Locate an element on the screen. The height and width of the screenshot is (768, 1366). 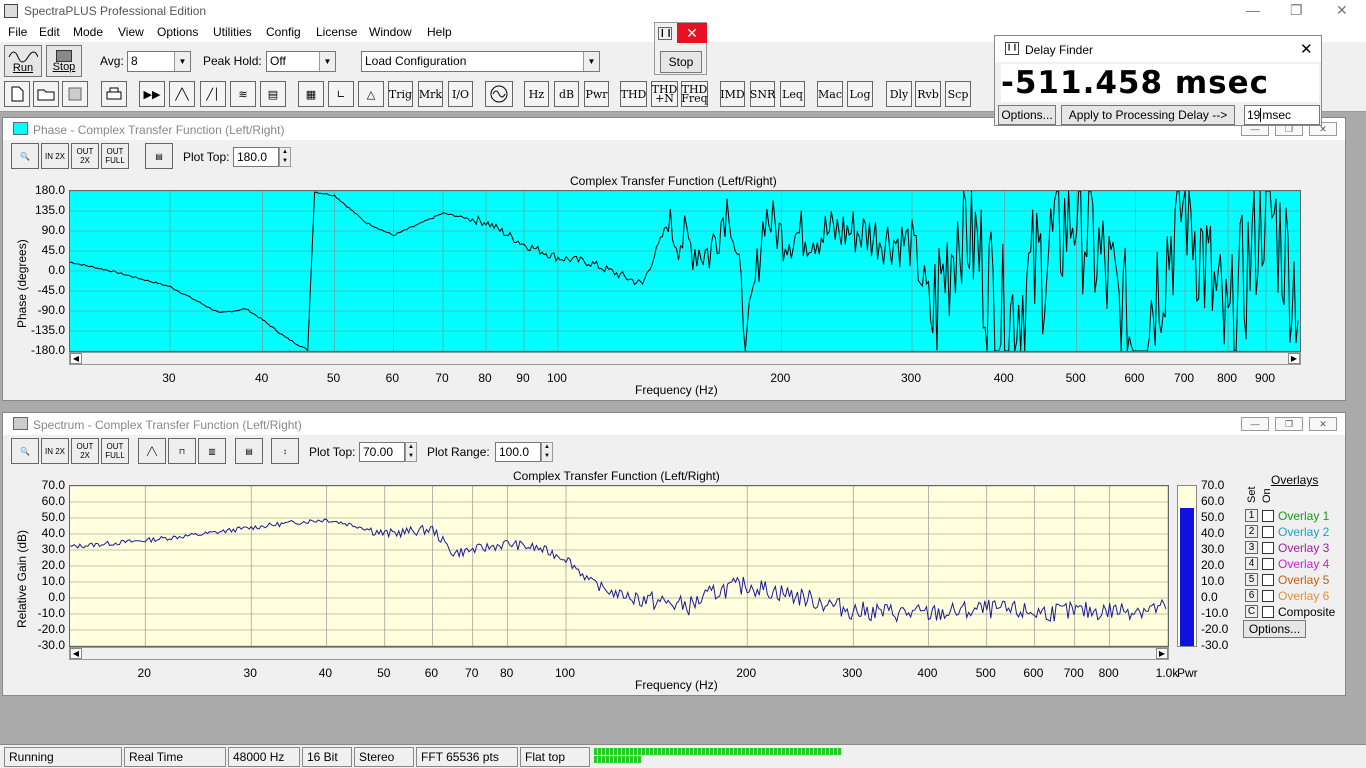
generator-icon is located at coordinates (499, 94).